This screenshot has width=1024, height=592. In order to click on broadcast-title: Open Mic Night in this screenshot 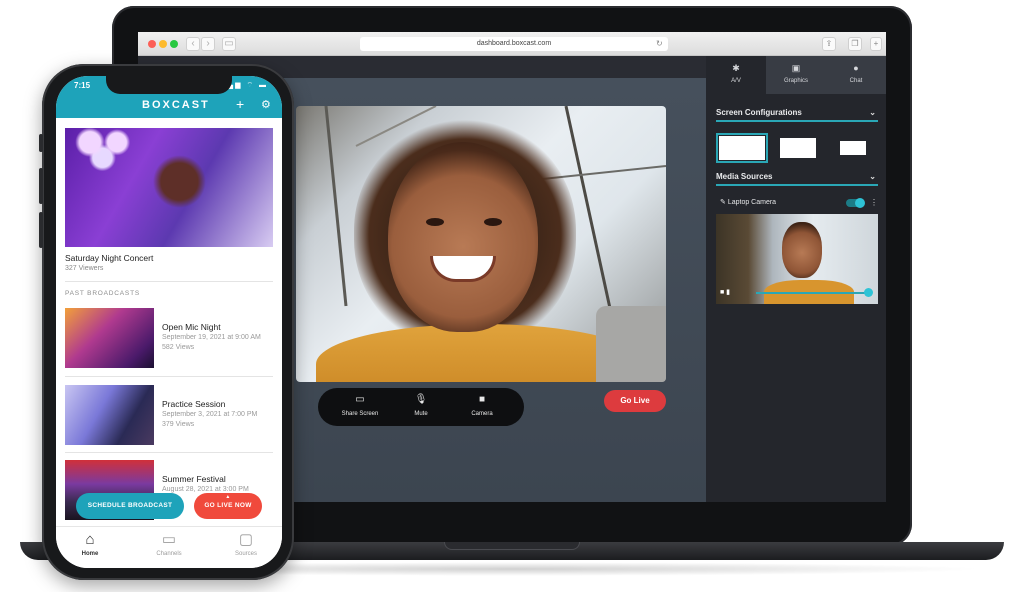, I will do `click(191, 327)`.